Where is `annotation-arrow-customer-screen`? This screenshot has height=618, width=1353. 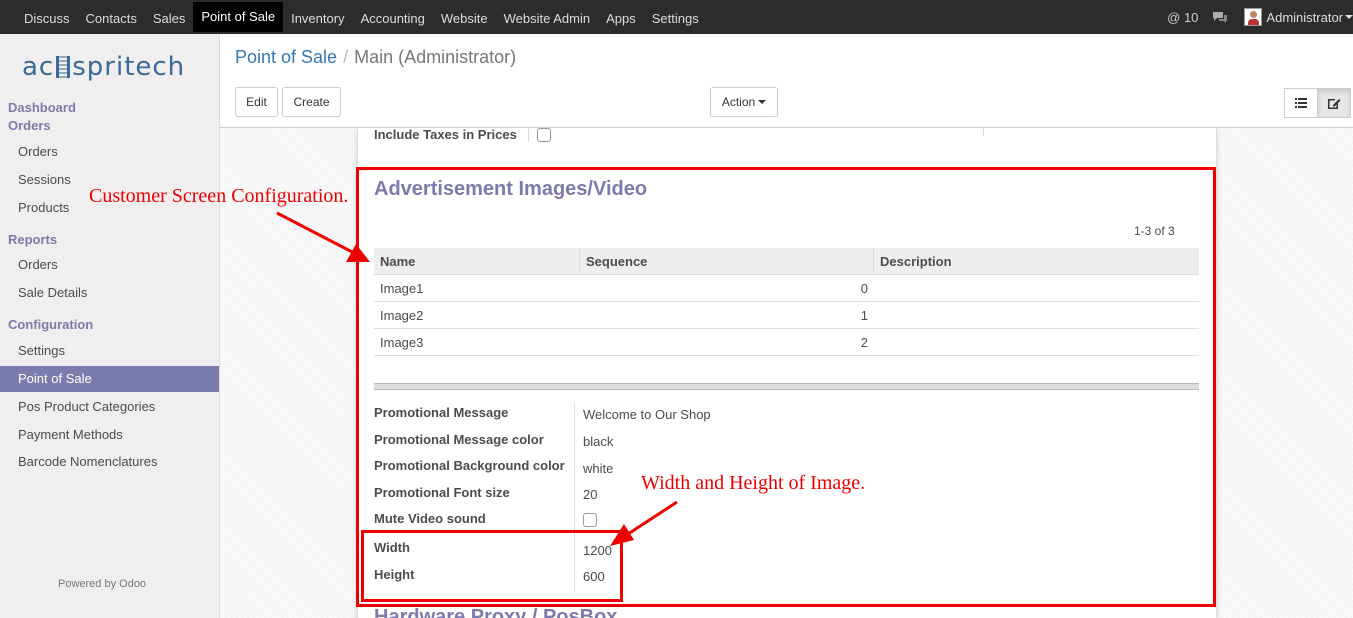
annotation-arrow-customer-screen is located at coordinates (316, 233).